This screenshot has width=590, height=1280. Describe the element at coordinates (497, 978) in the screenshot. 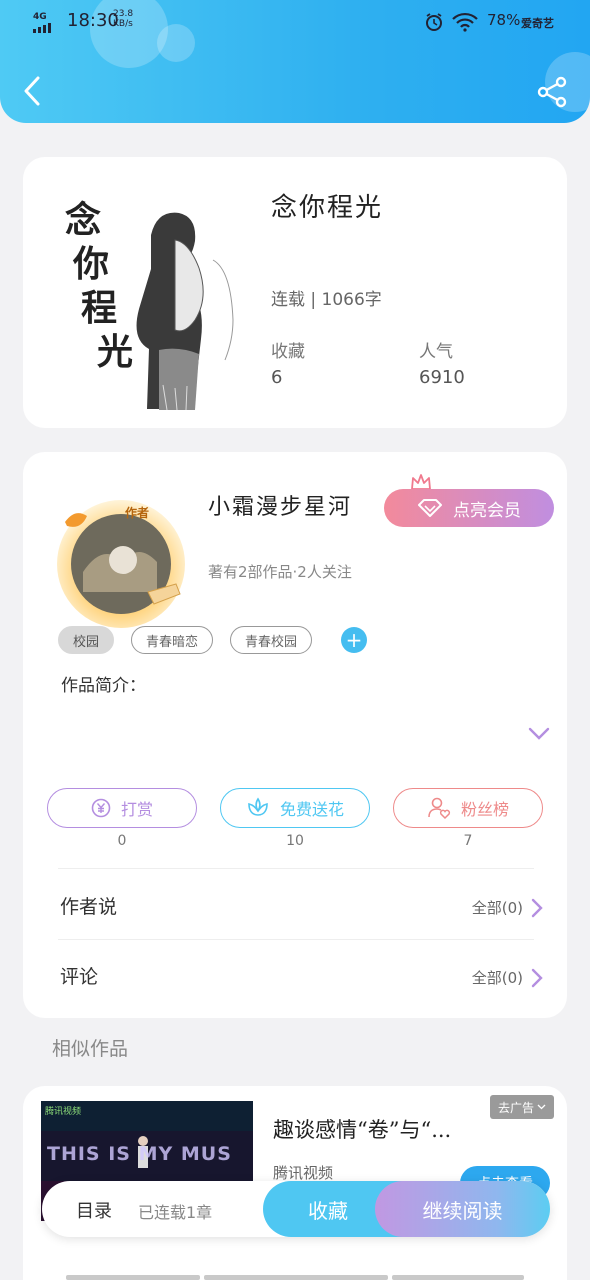

I see `comments-count: 全部(0)` at that location.